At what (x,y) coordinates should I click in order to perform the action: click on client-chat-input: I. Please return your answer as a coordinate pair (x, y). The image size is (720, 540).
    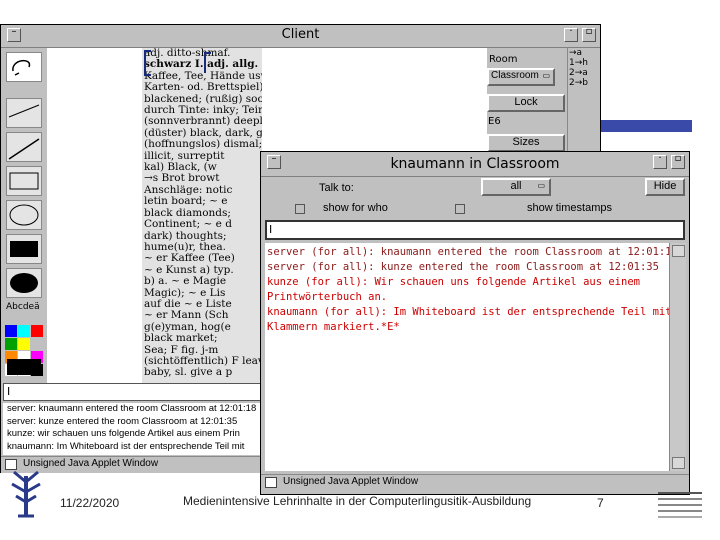
    Looking at the image, I should click on (133, 392).